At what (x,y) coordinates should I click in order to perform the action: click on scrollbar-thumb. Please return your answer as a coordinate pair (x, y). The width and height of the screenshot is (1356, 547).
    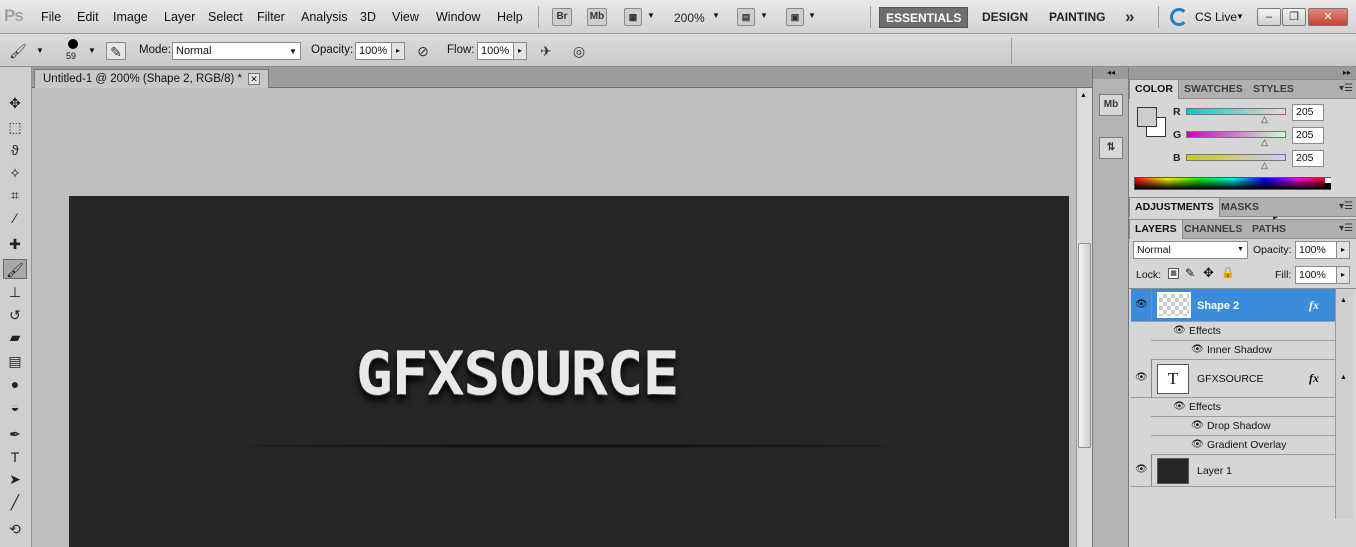
    Looking at the image, I should click on (1084, 345).